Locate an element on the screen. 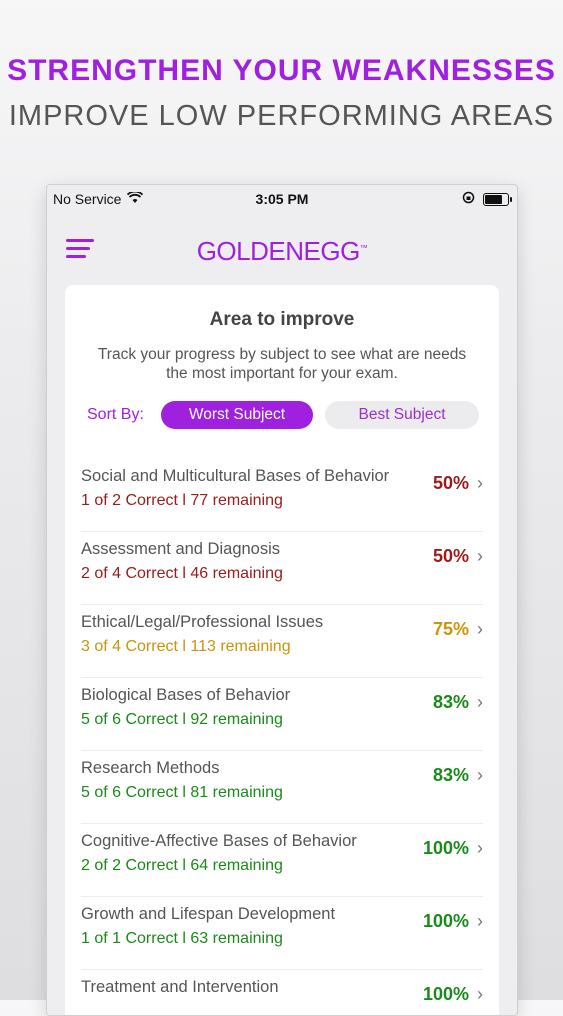 The height and width of the screenshot is (1016, 563). subject-row: Treatment and Intervention 100% › is located at coordinates (282, 992).